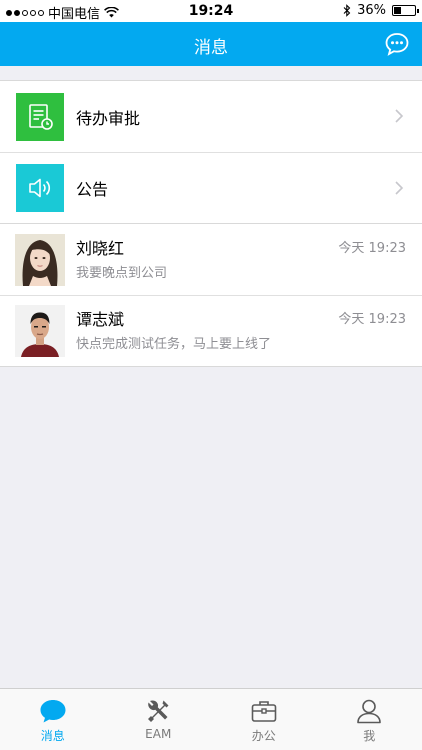 Image resolution: width=422 pixels, height=750 pixels. What do you see at coordinates (264, 711) in the screenshot?
I see `briefcase-icon` at bounding box center [264, 711].